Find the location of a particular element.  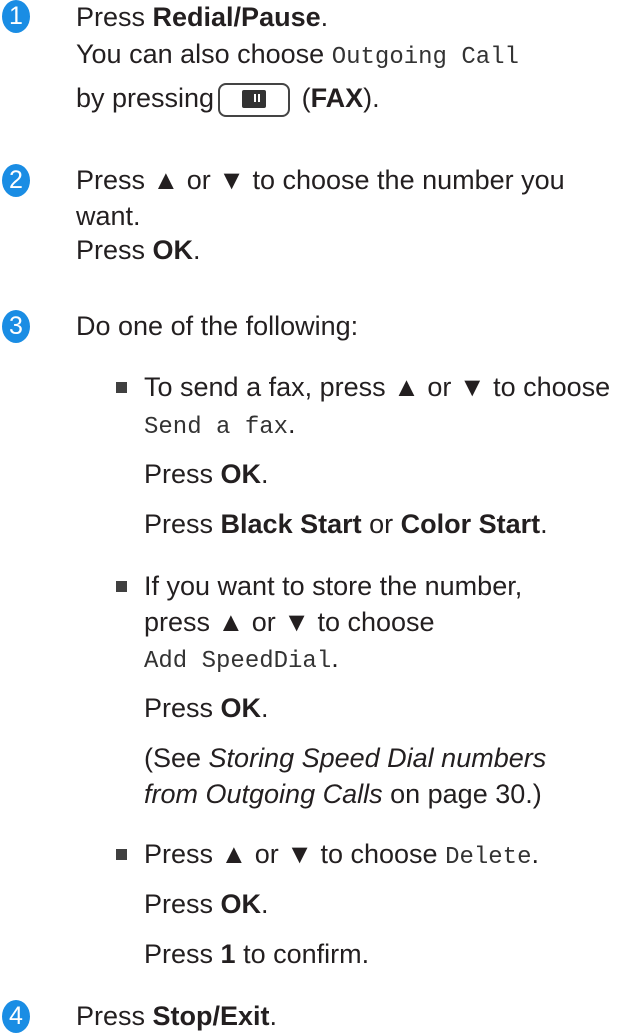

step-1-badge: 1 is located at coordinates (16, 16).